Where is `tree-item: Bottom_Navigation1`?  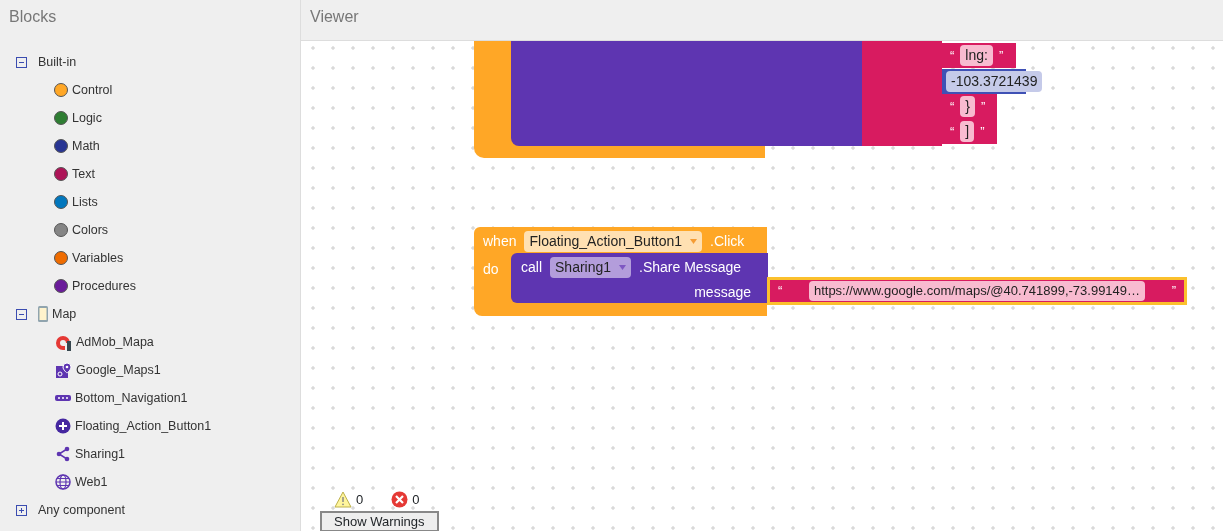
tree-item: Bottom_Navigation1 is located at coordinates (131, 398).